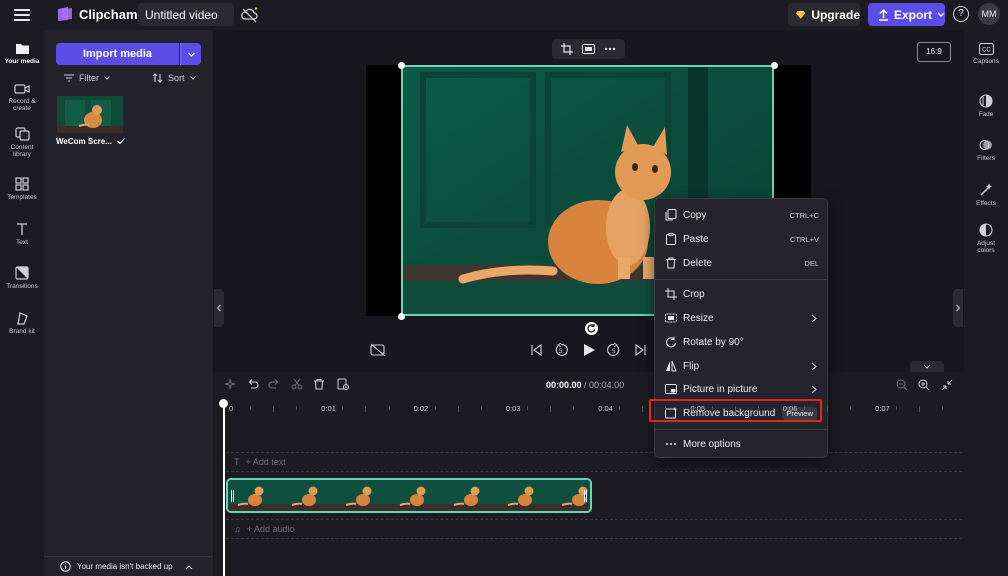 This screenshot has width=1008, height=576. I want to click on aspect-ratio-button: 16:9, so click(934, 52).